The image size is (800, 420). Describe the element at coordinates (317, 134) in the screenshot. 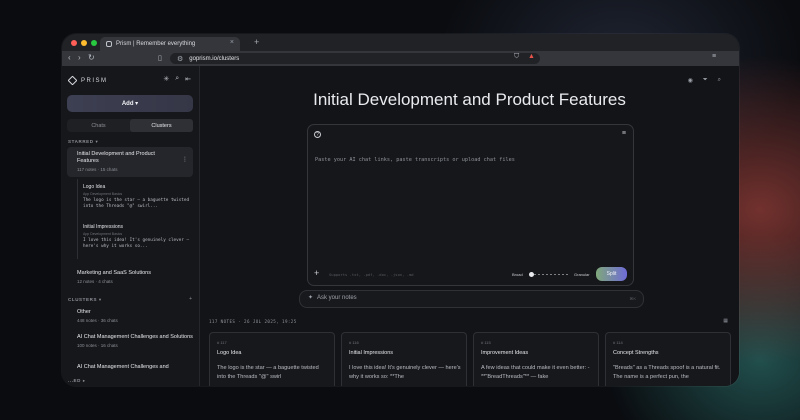

I see `help-icon: ?` at that location.